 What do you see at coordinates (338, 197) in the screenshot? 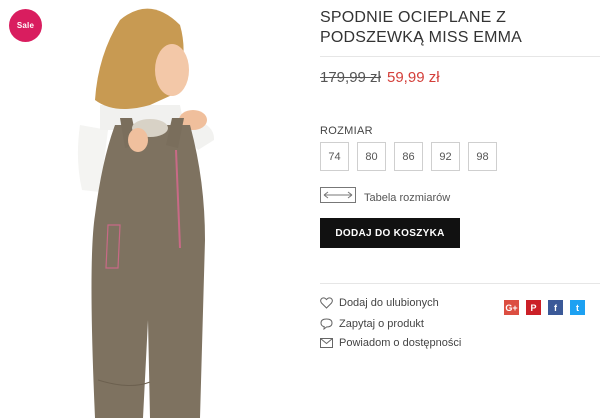
I see `ruler-icon` at bounding box center [338, 197].